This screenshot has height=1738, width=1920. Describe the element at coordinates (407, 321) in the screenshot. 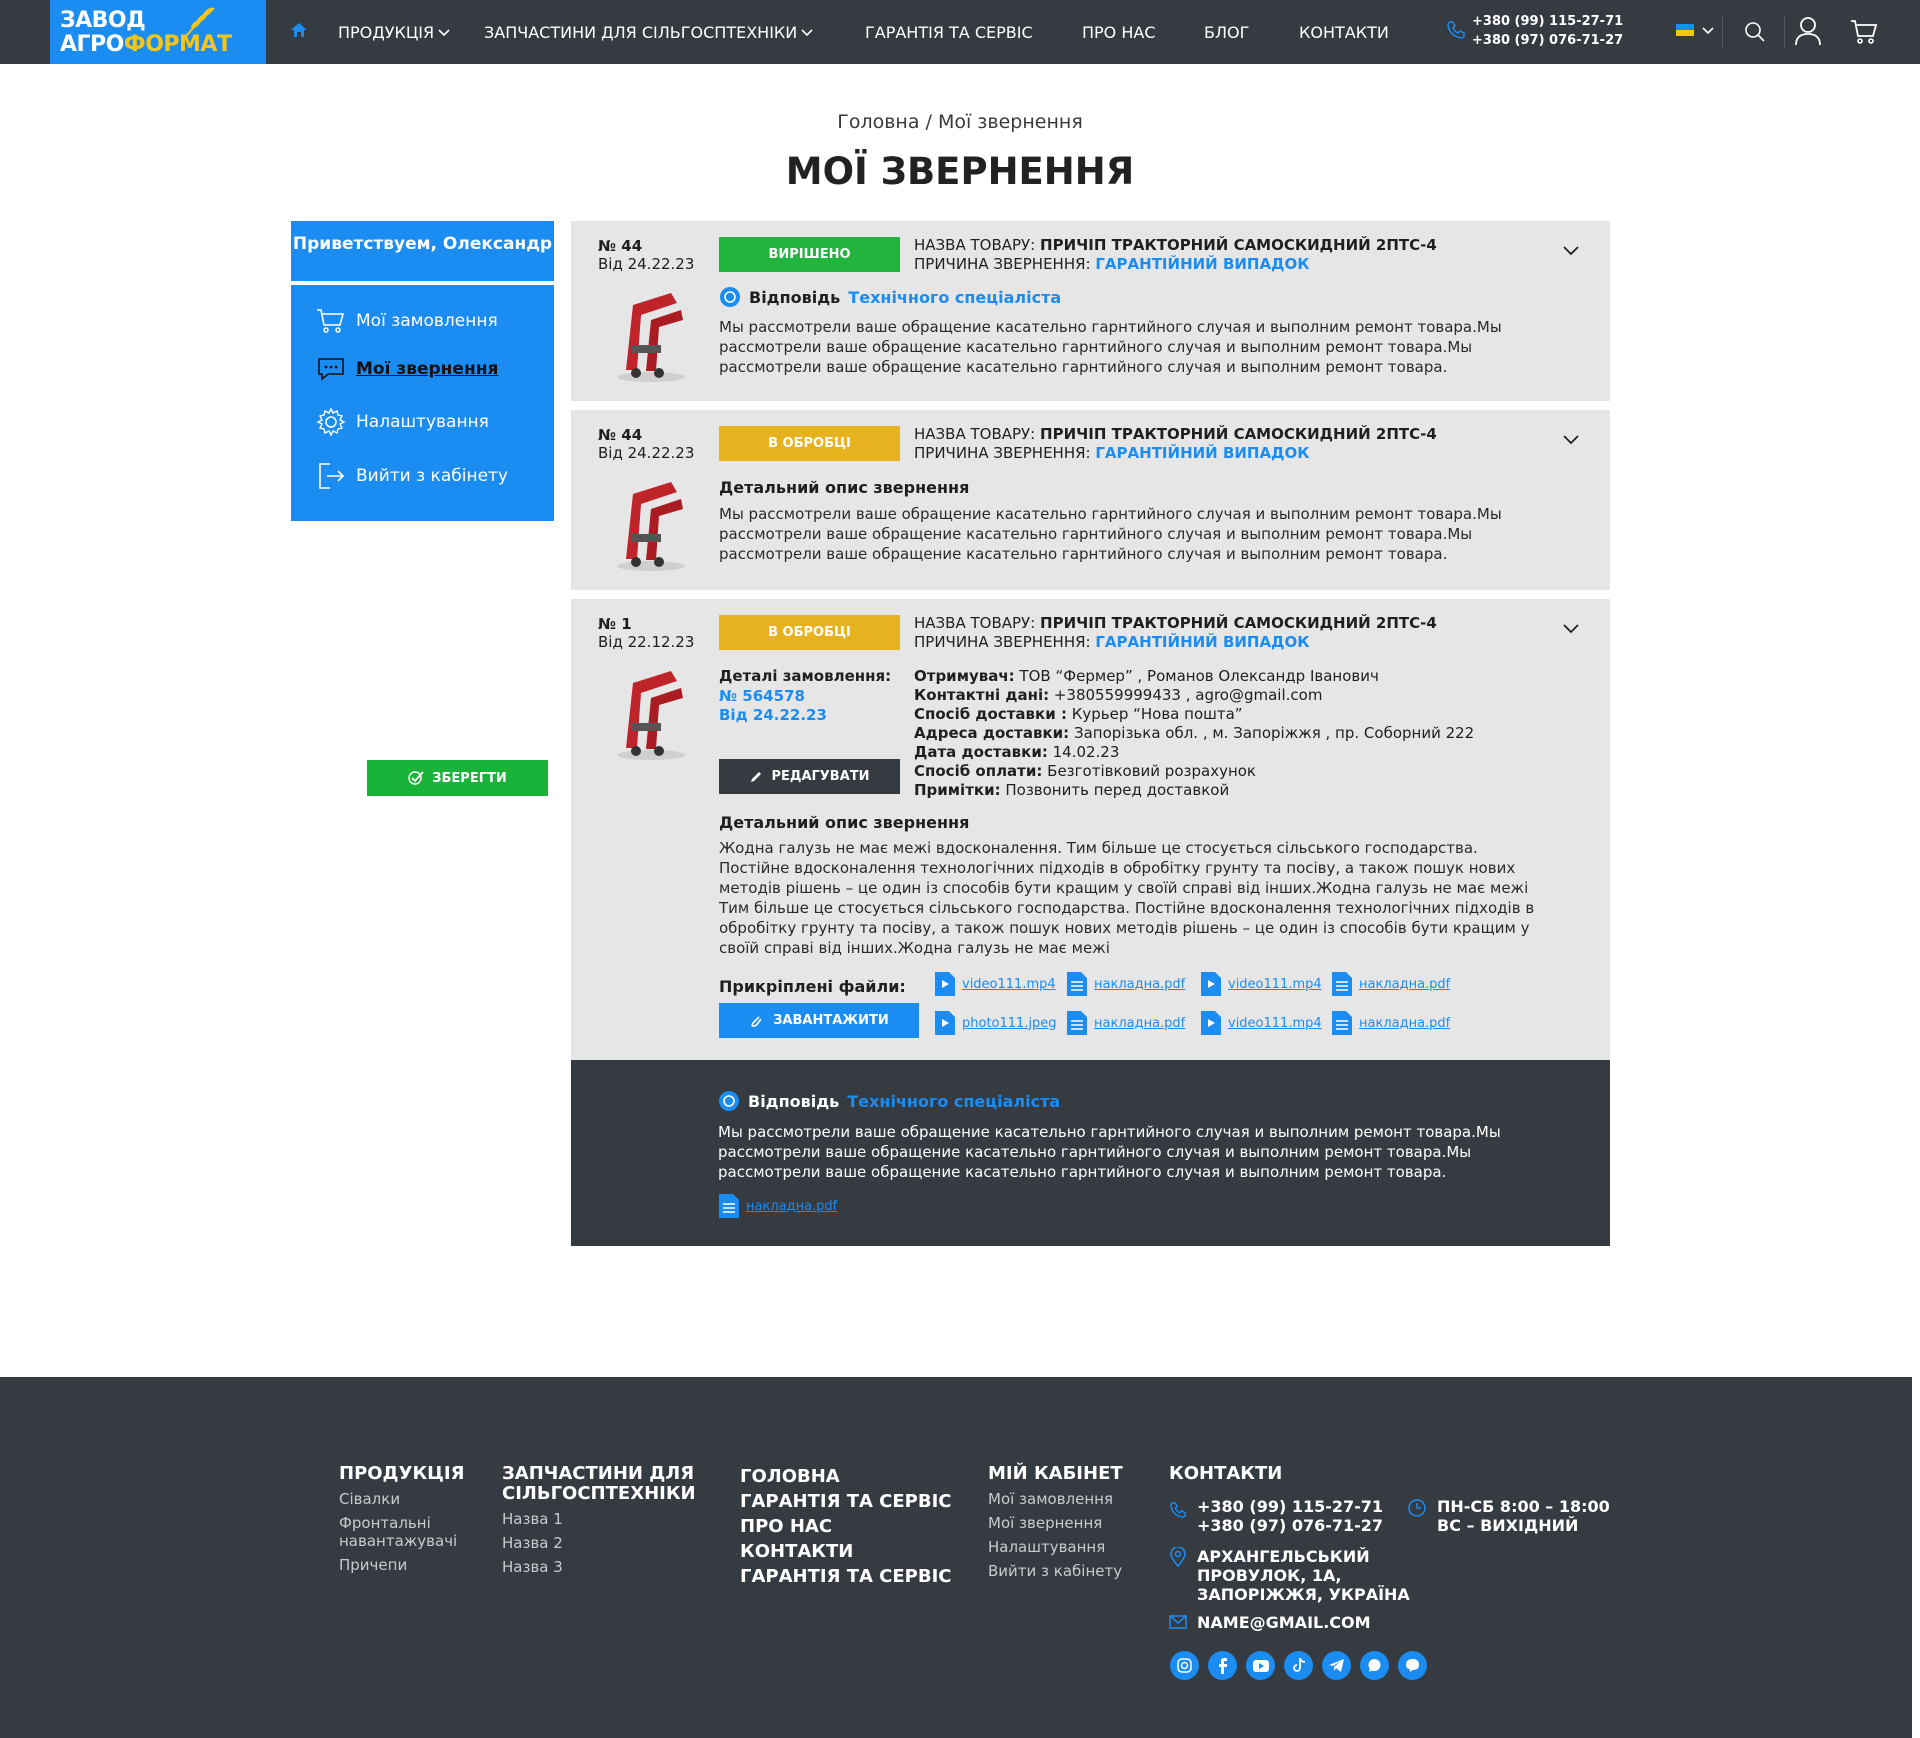

I see `sidebar-item-orders: Мої замовлення` at that location.